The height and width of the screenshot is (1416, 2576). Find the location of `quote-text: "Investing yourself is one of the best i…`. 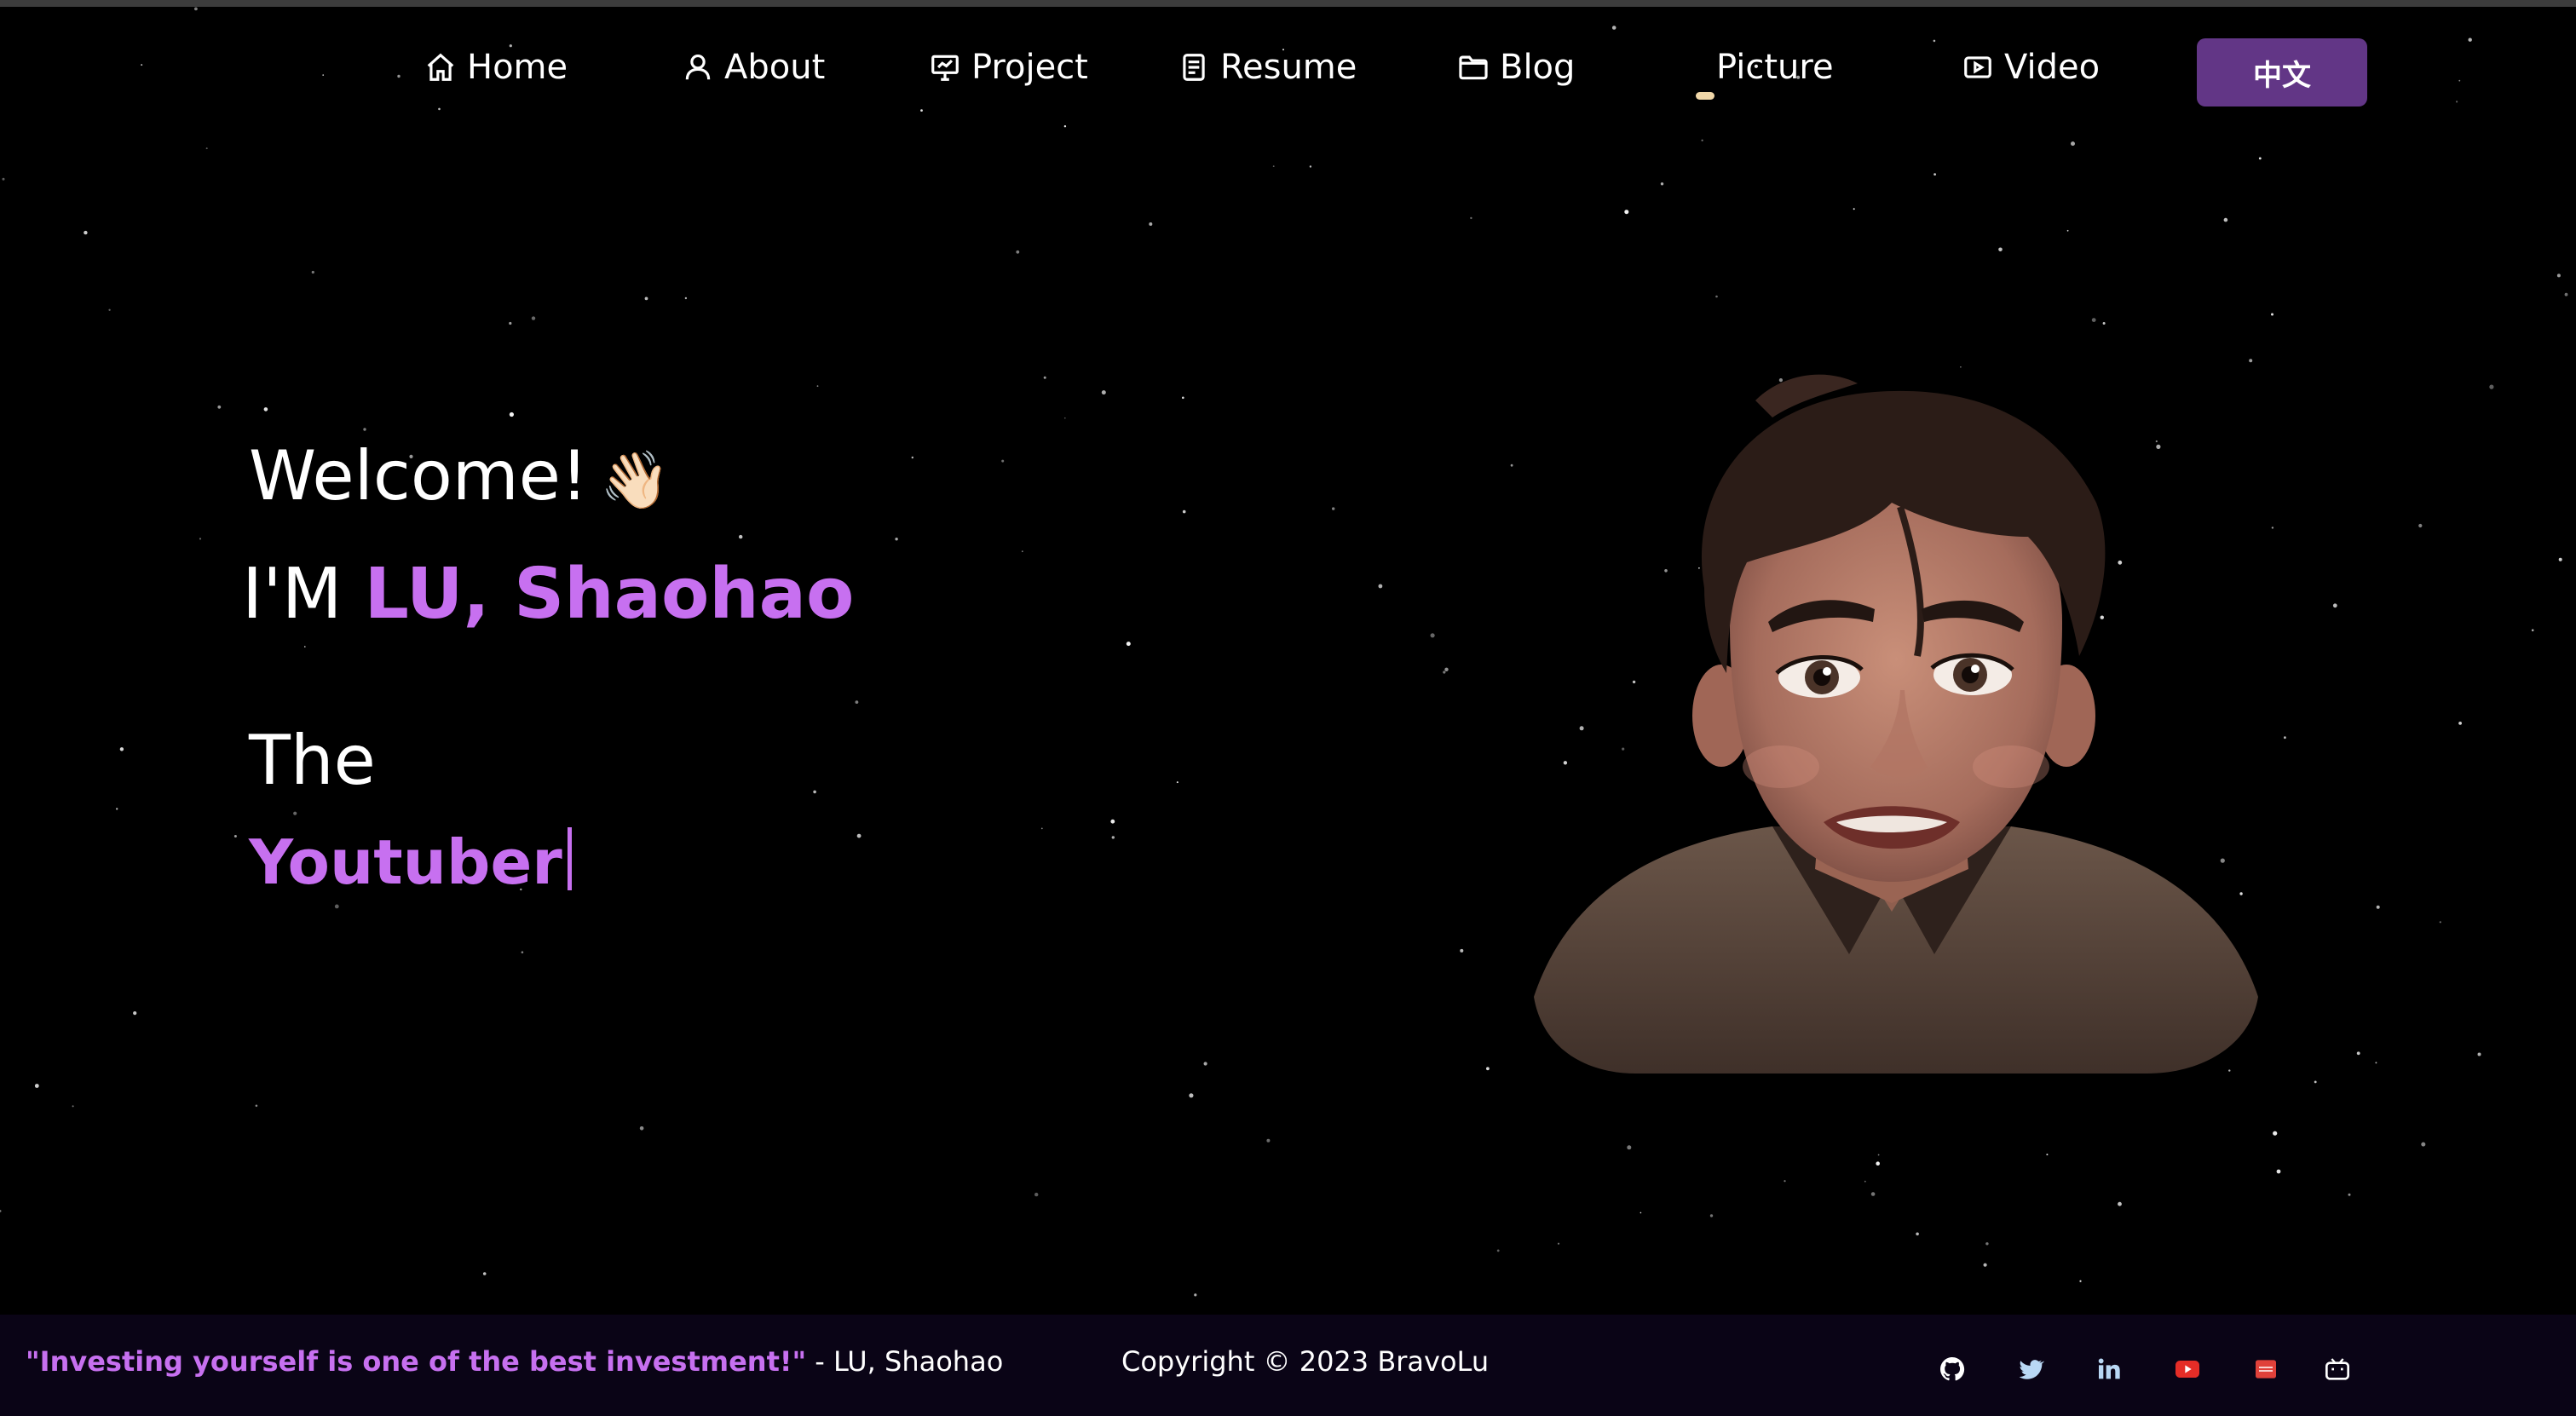

quote-text: "Investing yourself is one of the best i… is located at coordinates (416, 1361).